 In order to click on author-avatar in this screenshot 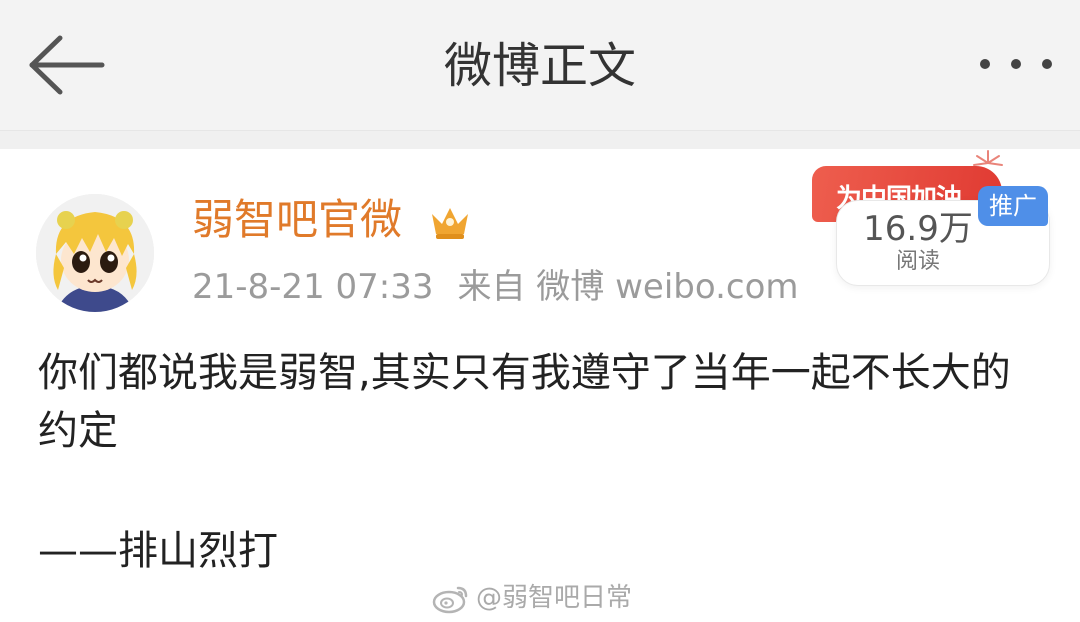, I will do `click(95, 253)`.